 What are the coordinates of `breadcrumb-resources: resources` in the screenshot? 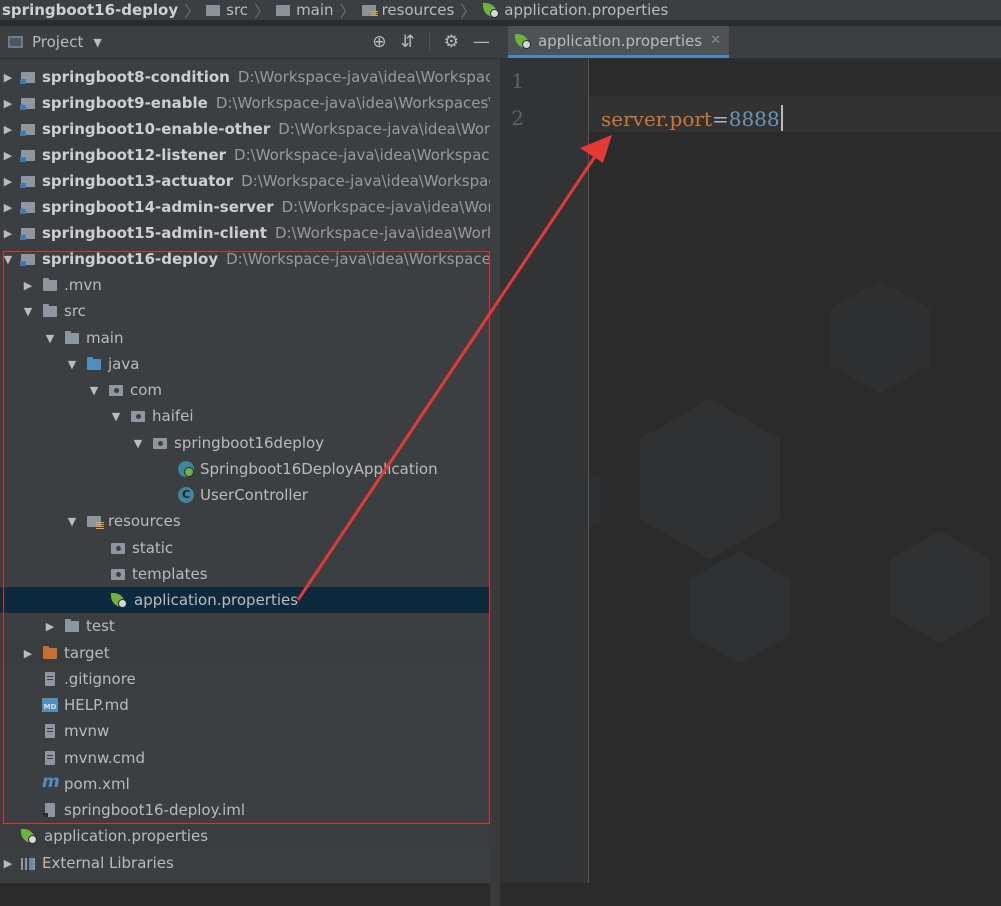 It's located at (408, 10).